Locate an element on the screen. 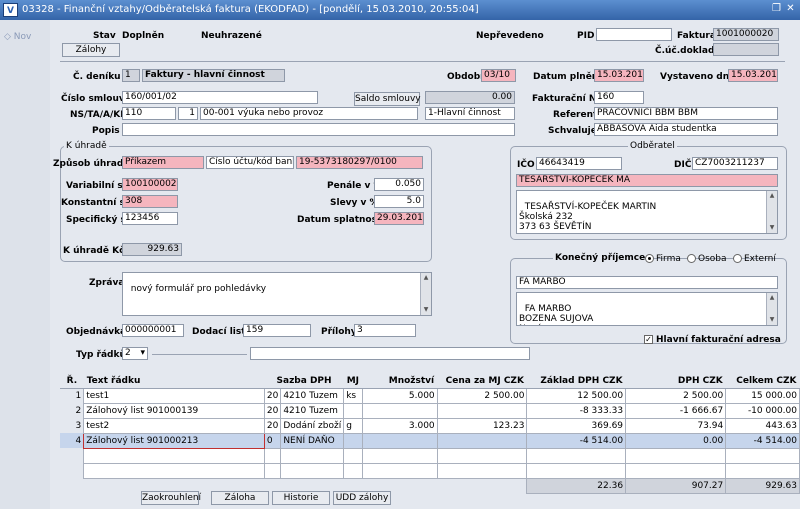  row-celkem: 15 000.00 is located at coordinates (762, 395).